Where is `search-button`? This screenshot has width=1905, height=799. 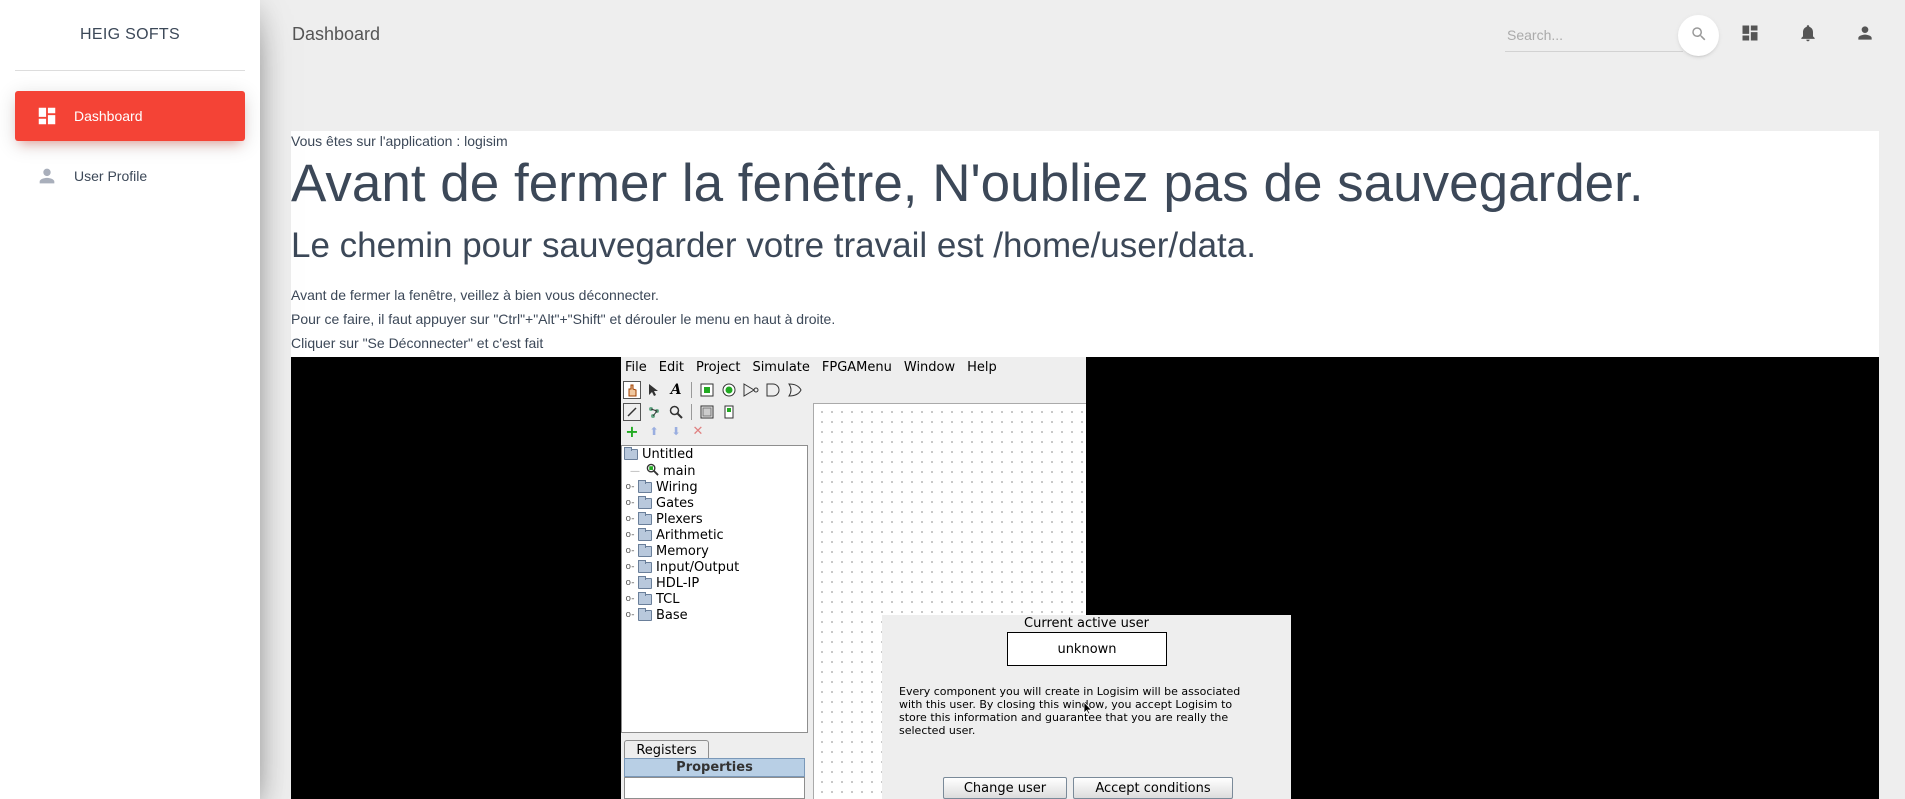
search-button is located at coordinates (1698, 35).